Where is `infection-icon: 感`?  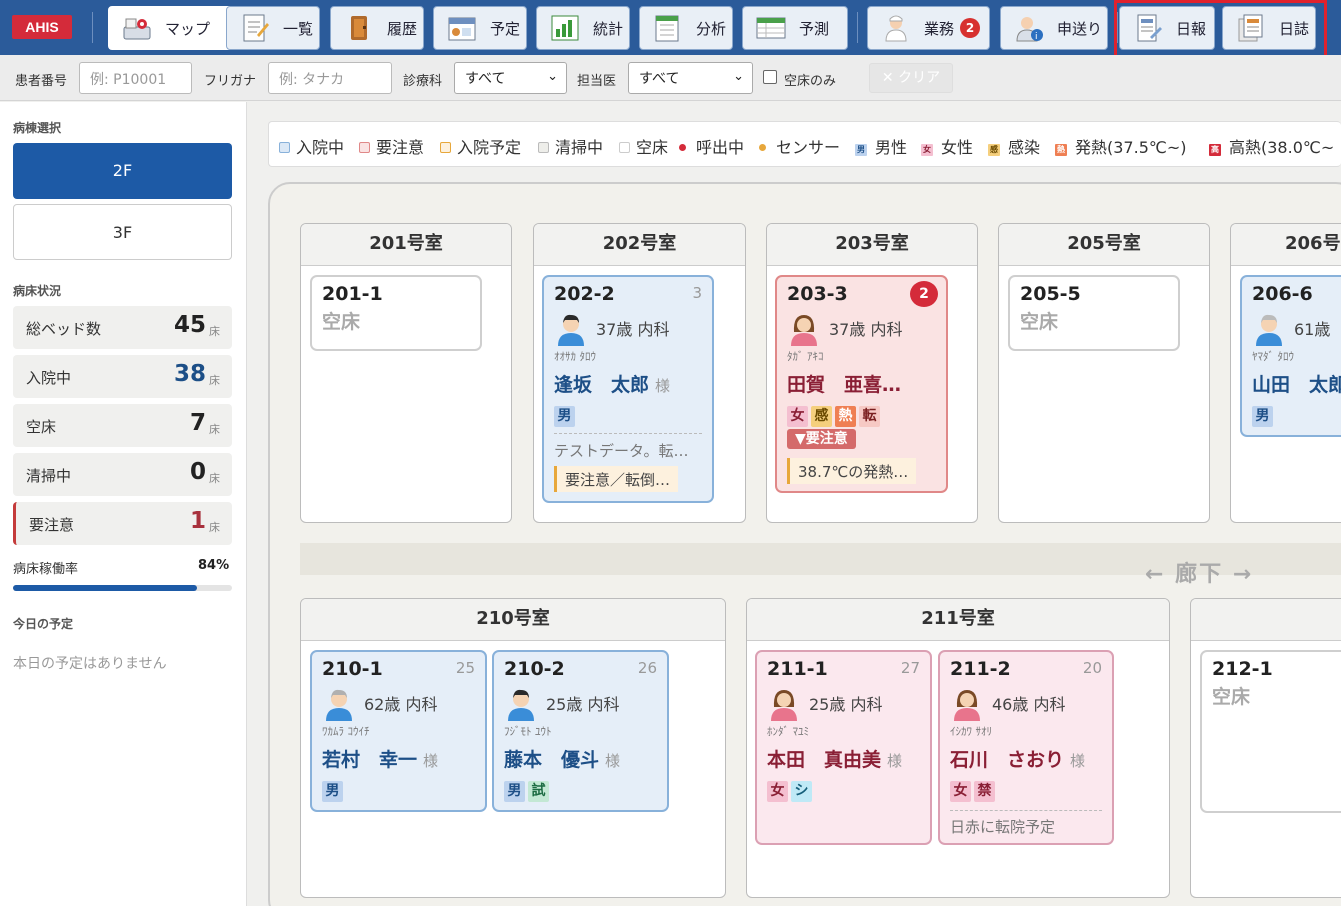 infection-icon: 感 is located at coordinates (994, 150).